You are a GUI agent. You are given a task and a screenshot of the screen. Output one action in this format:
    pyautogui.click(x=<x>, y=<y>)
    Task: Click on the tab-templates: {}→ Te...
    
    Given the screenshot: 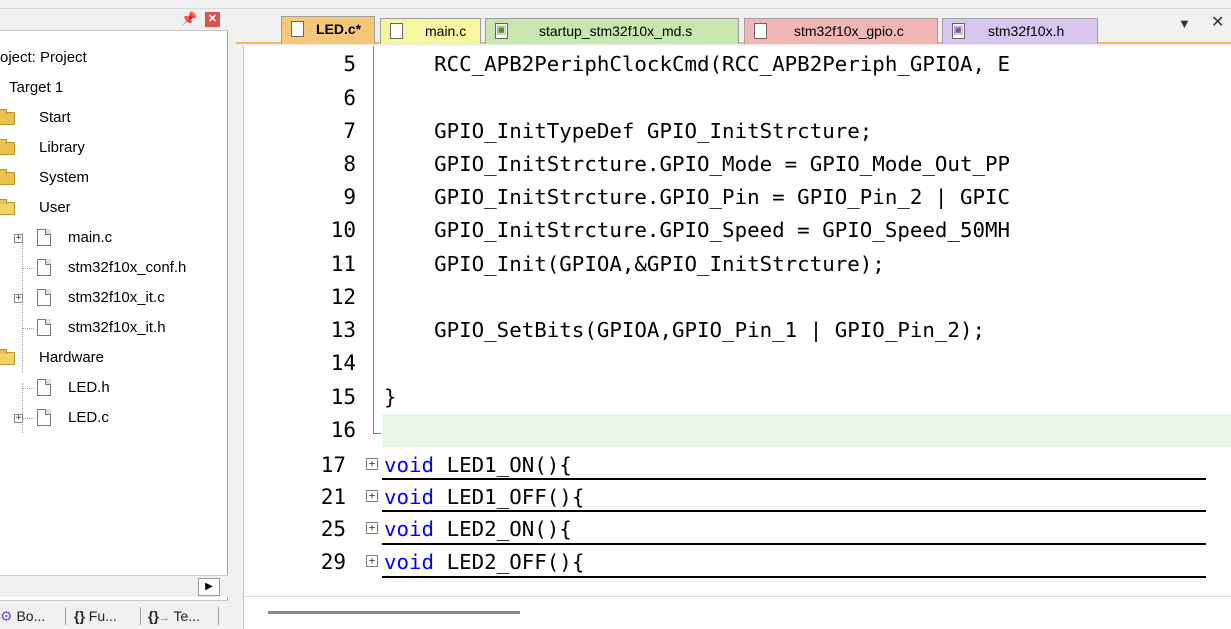 What is the action you would take?
    pyautogui.click(x=174, y=616)
    